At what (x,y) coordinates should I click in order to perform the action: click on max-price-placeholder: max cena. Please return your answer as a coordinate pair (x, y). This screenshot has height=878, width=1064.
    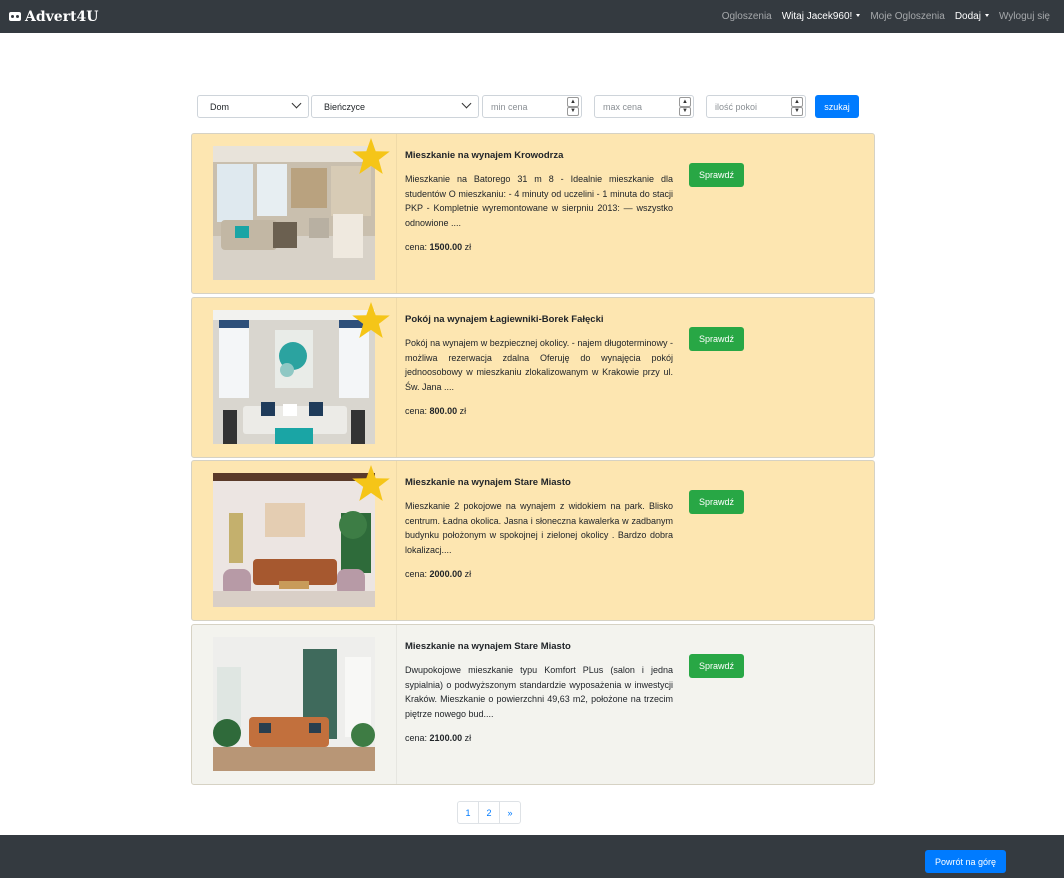
    Looking at the image, I should click on (623, 106).